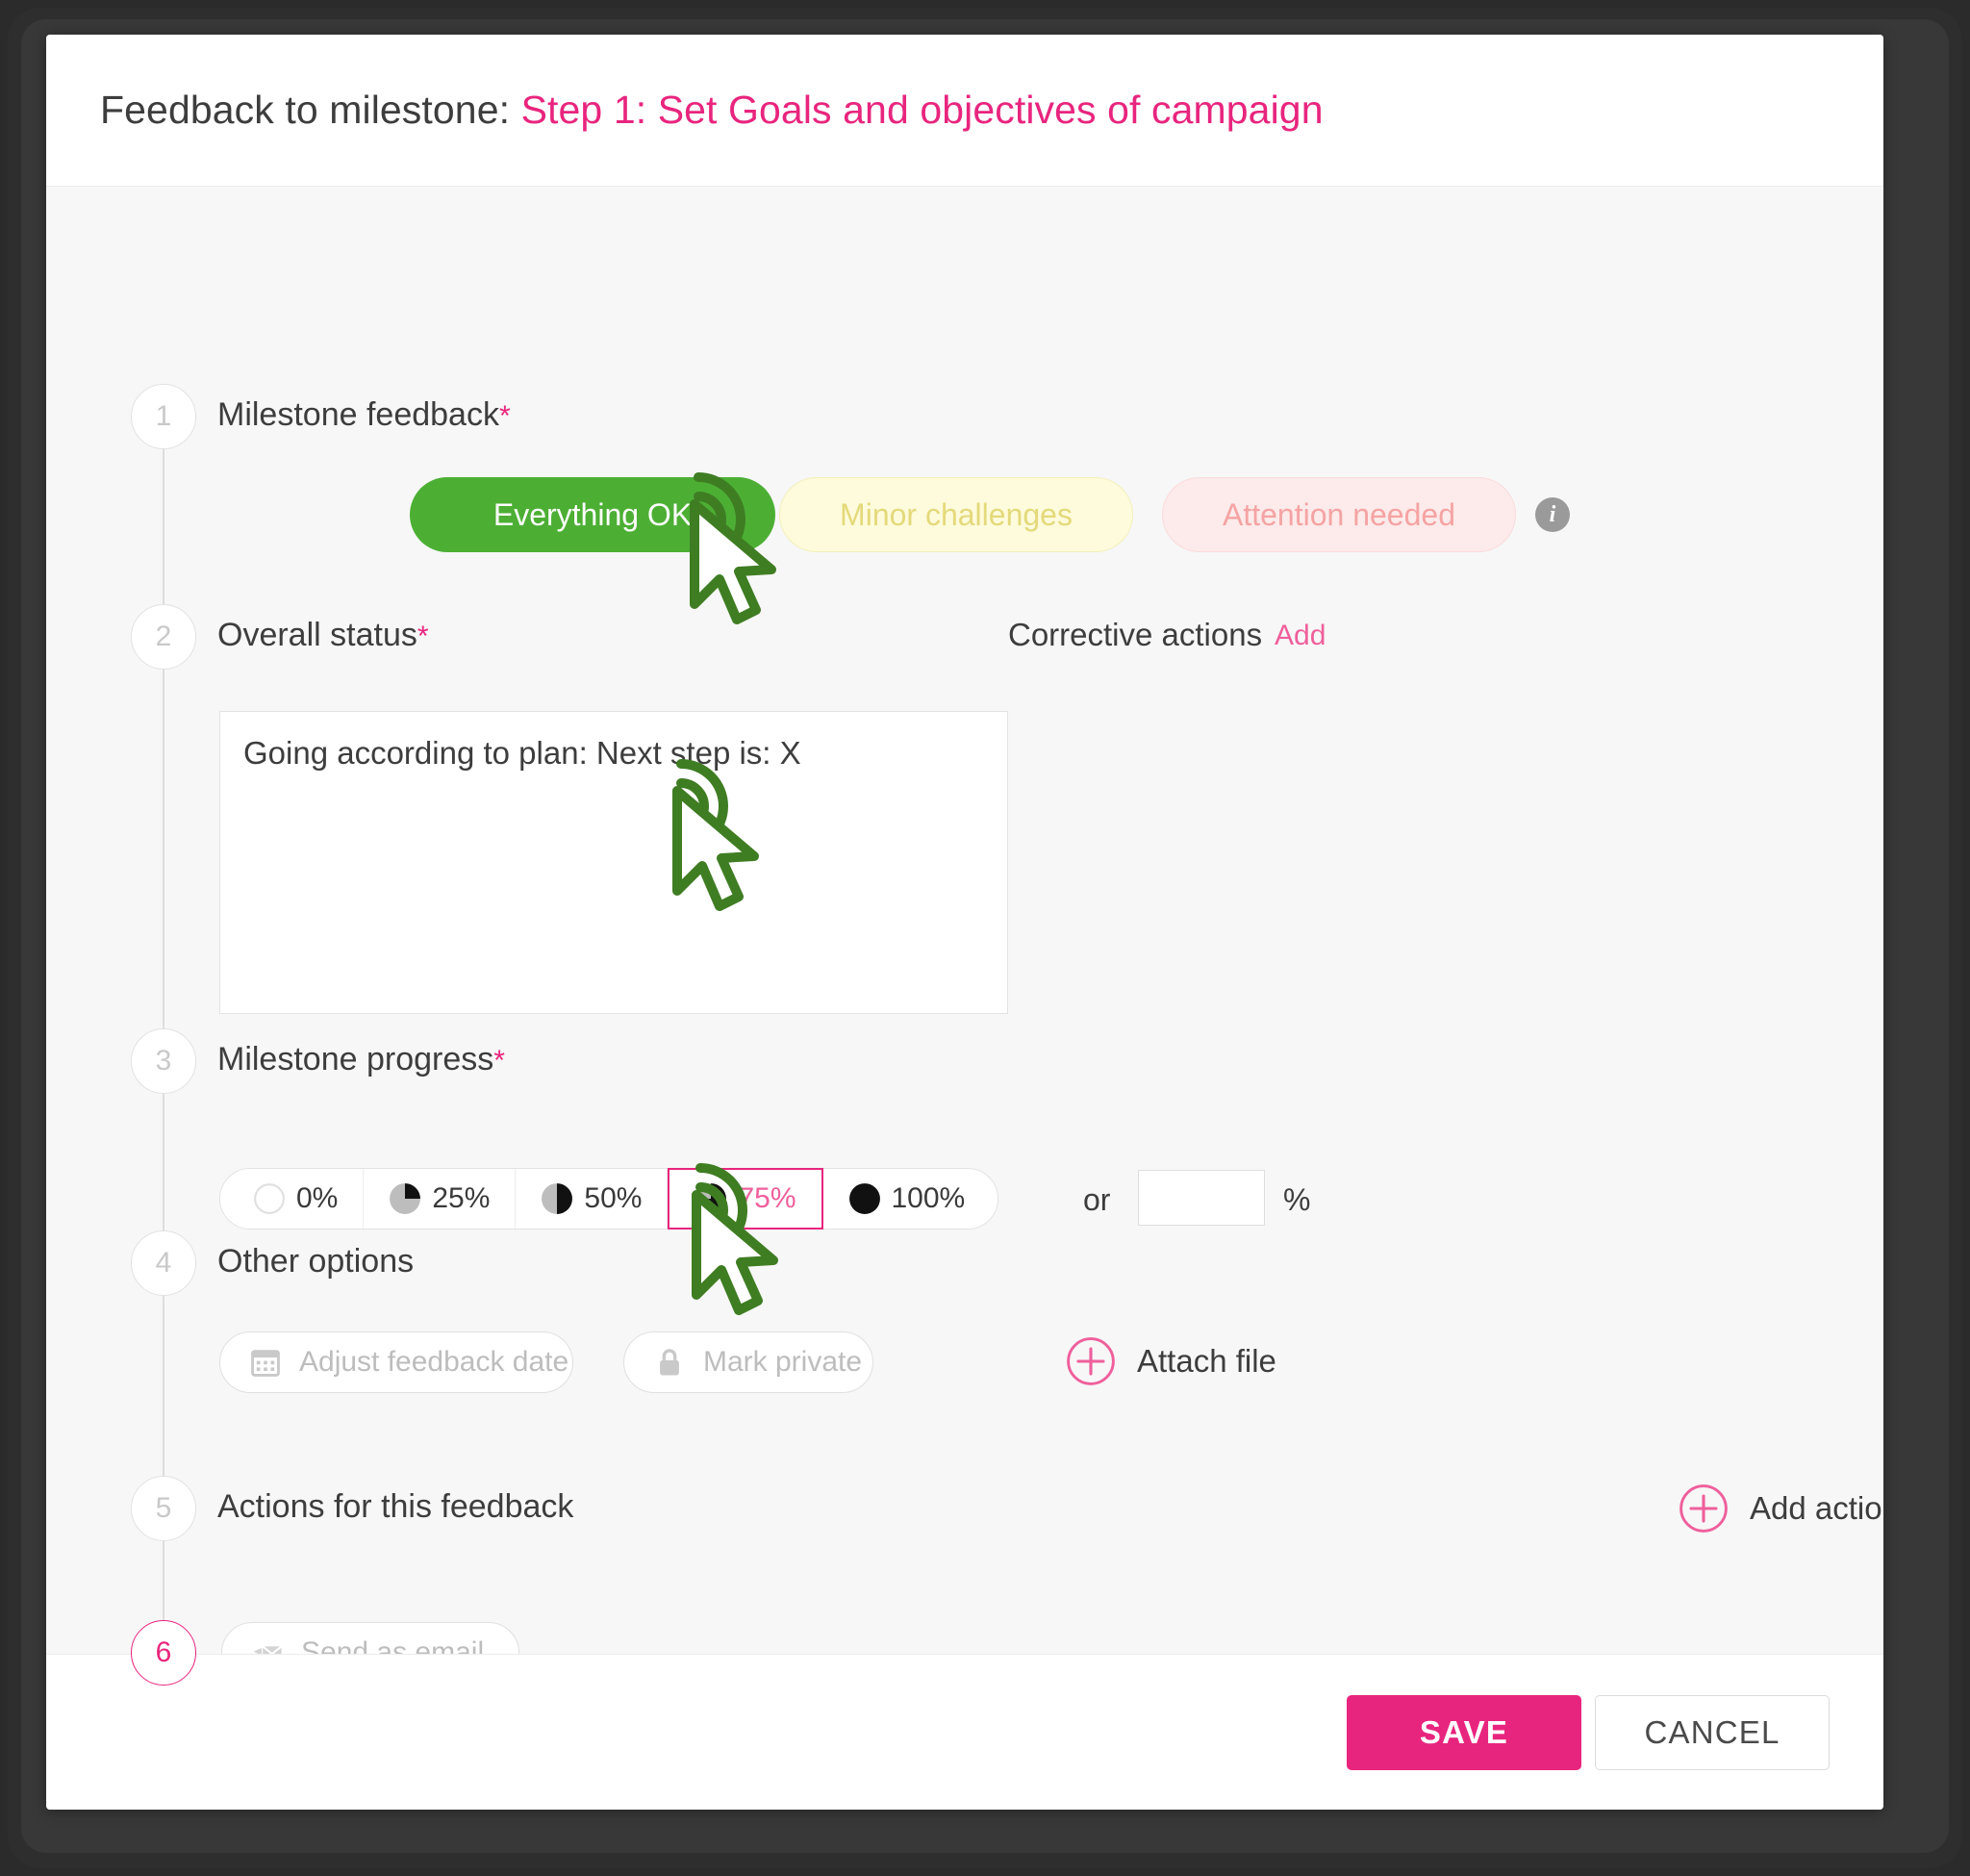  What do you see at coordinates (1201, 1198) in the screenshot?
I see `progress-custom-input` at bounding box center [1201, 1198].